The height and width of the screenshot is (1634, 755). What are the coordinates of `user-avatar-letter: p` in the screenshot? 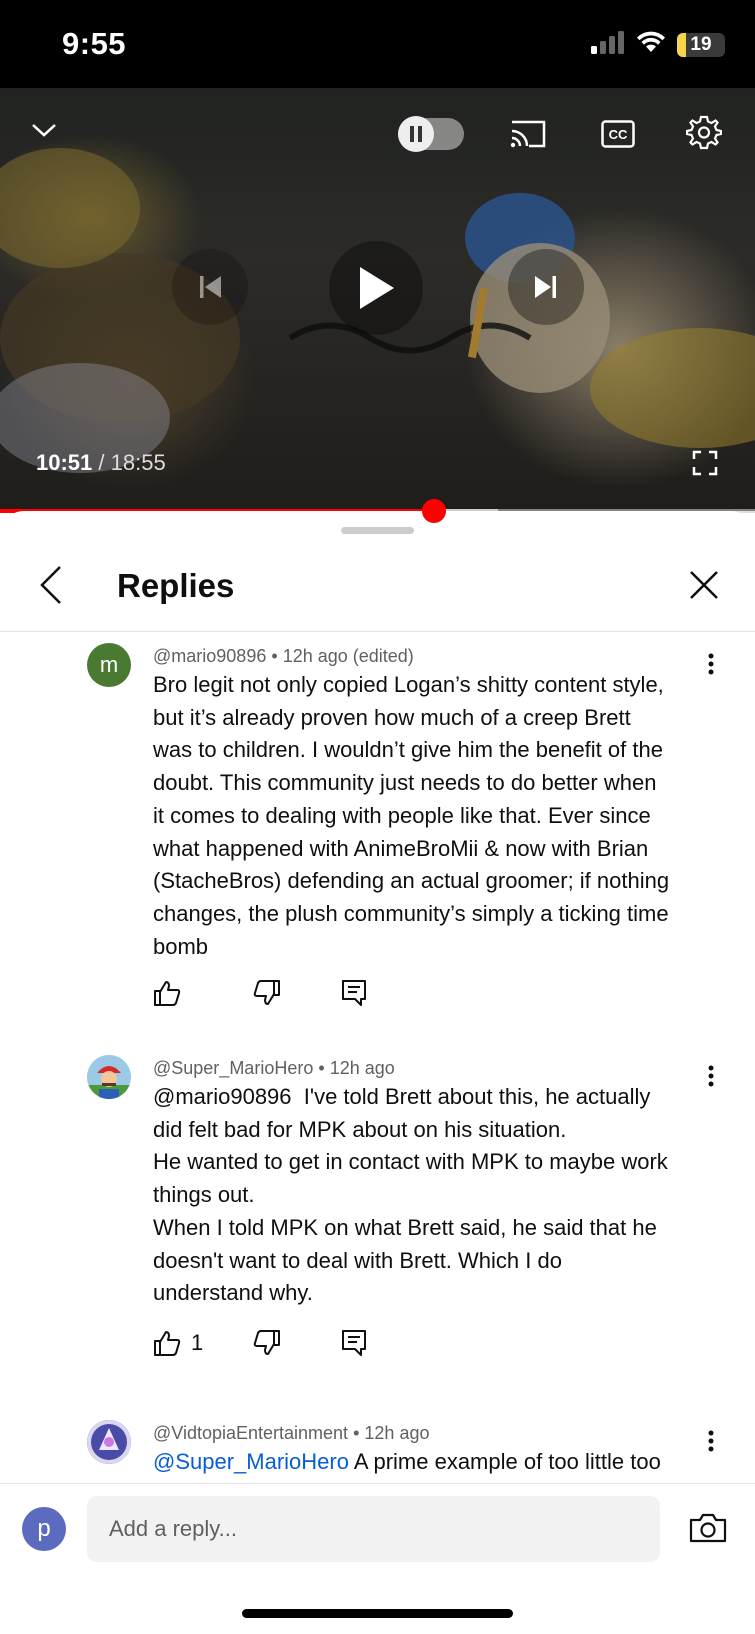 It's located at (44, 1528).